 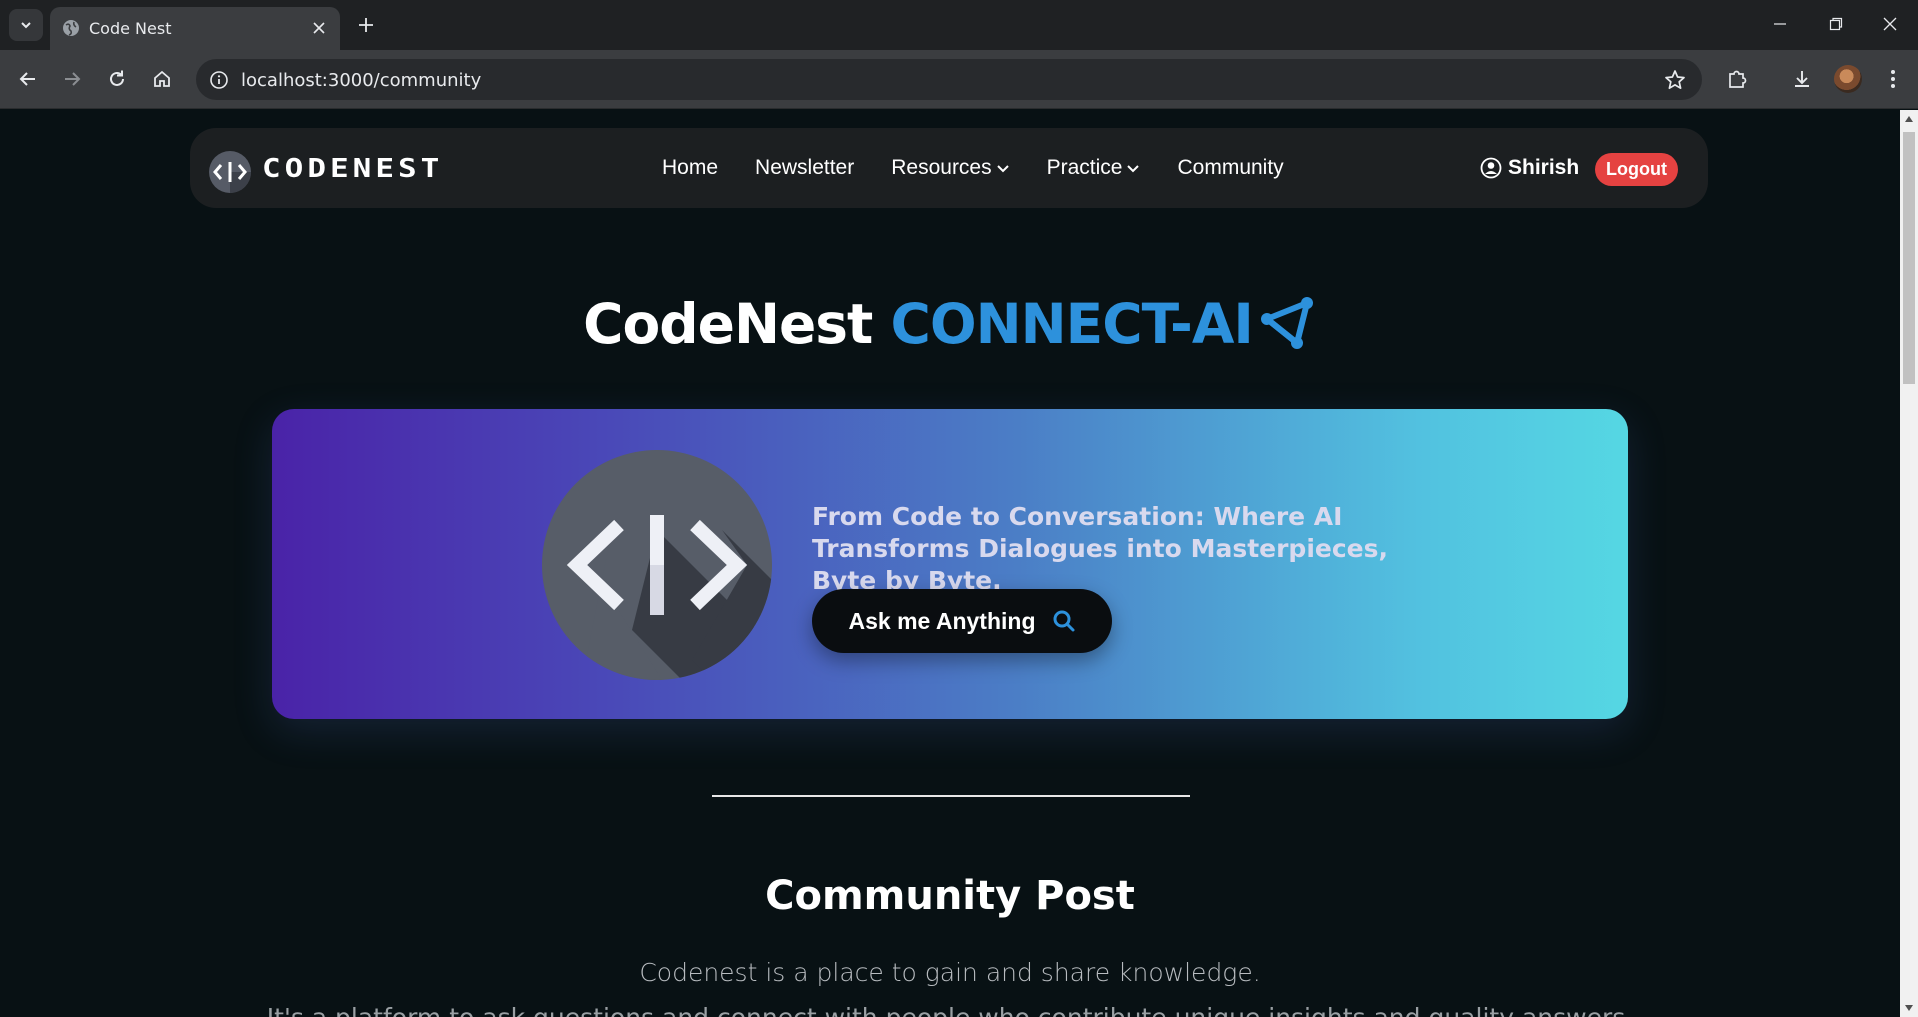 I want to click on downloads-button, so click(x=1802, y=79).